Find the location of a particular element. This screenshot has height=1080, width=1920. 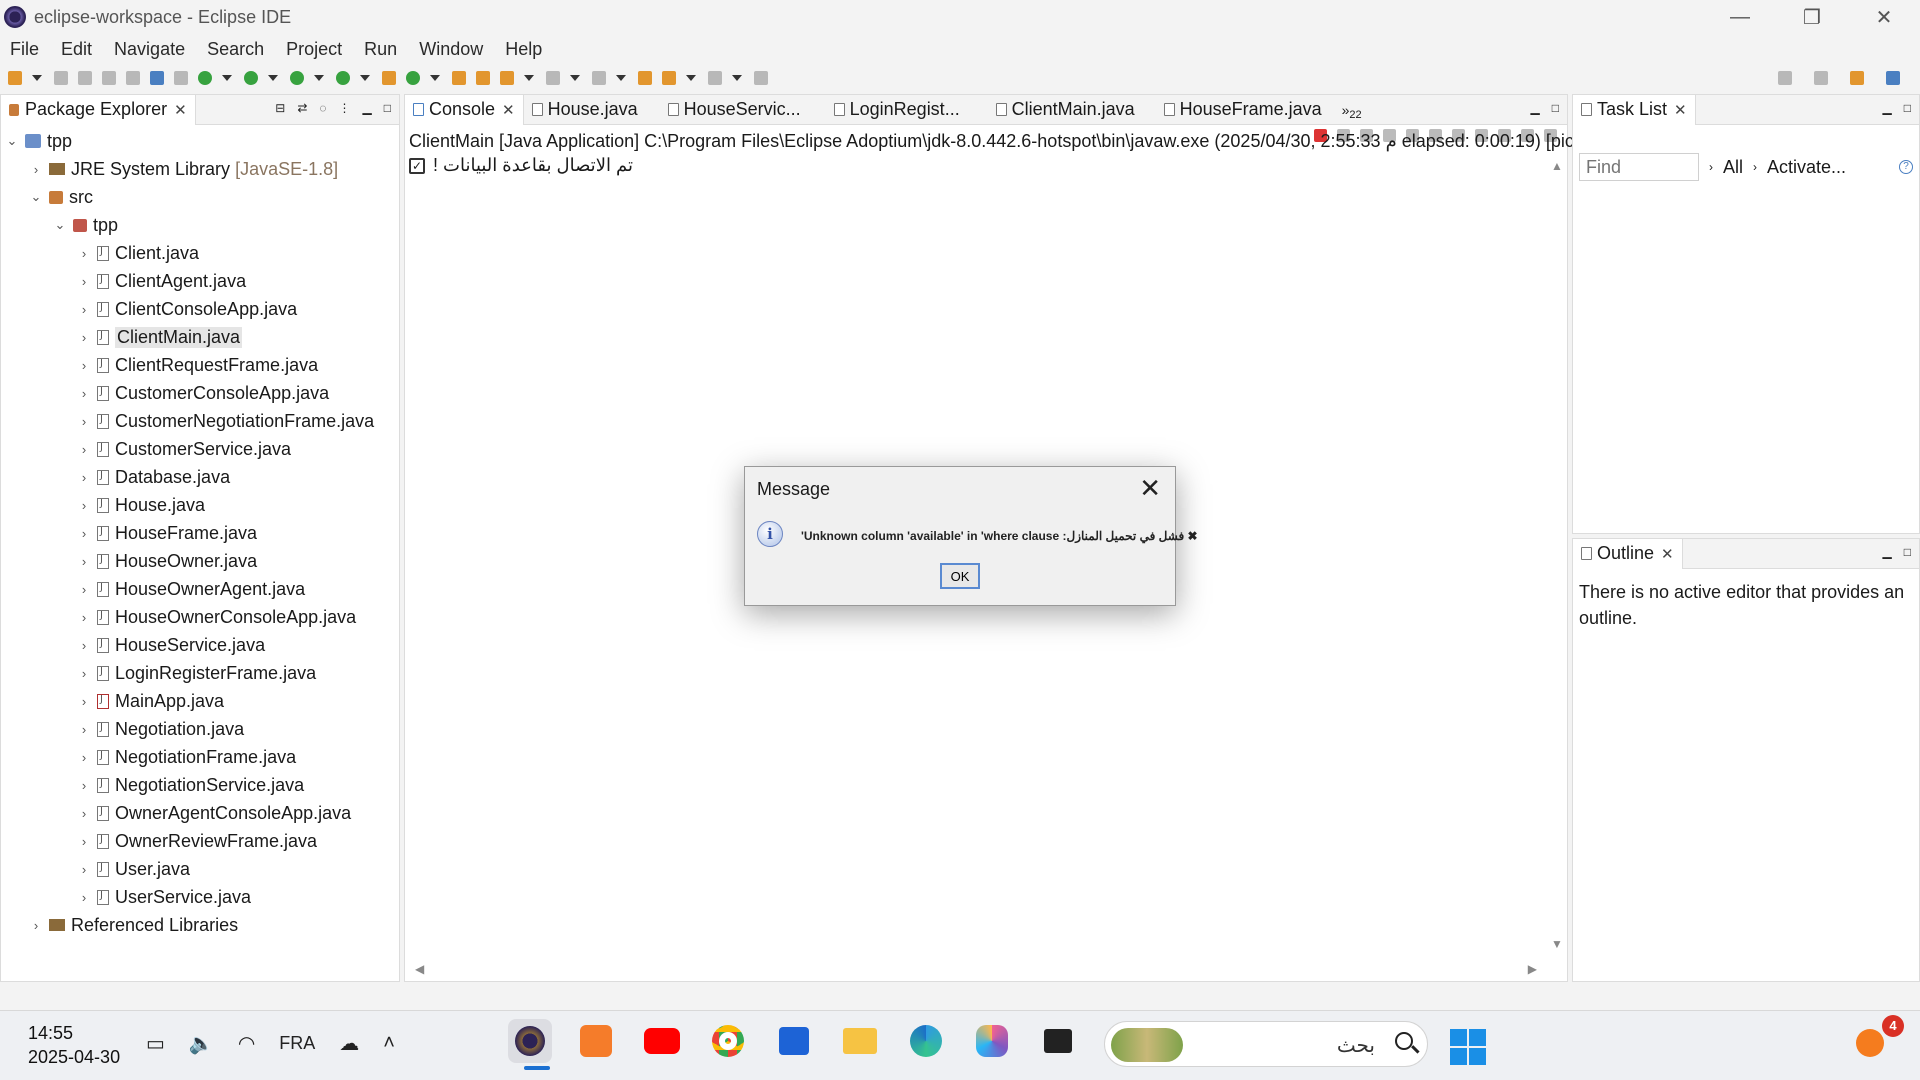

tree-file: › HouseOwnerAgent.java is located at coordinates (200, 589).